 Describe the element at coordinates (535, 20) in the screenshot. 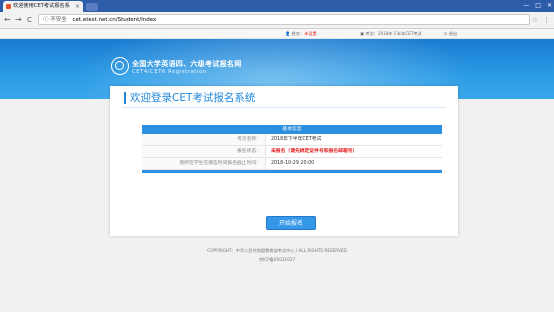

I see `bookmark-star-icon: ☆` at that location.